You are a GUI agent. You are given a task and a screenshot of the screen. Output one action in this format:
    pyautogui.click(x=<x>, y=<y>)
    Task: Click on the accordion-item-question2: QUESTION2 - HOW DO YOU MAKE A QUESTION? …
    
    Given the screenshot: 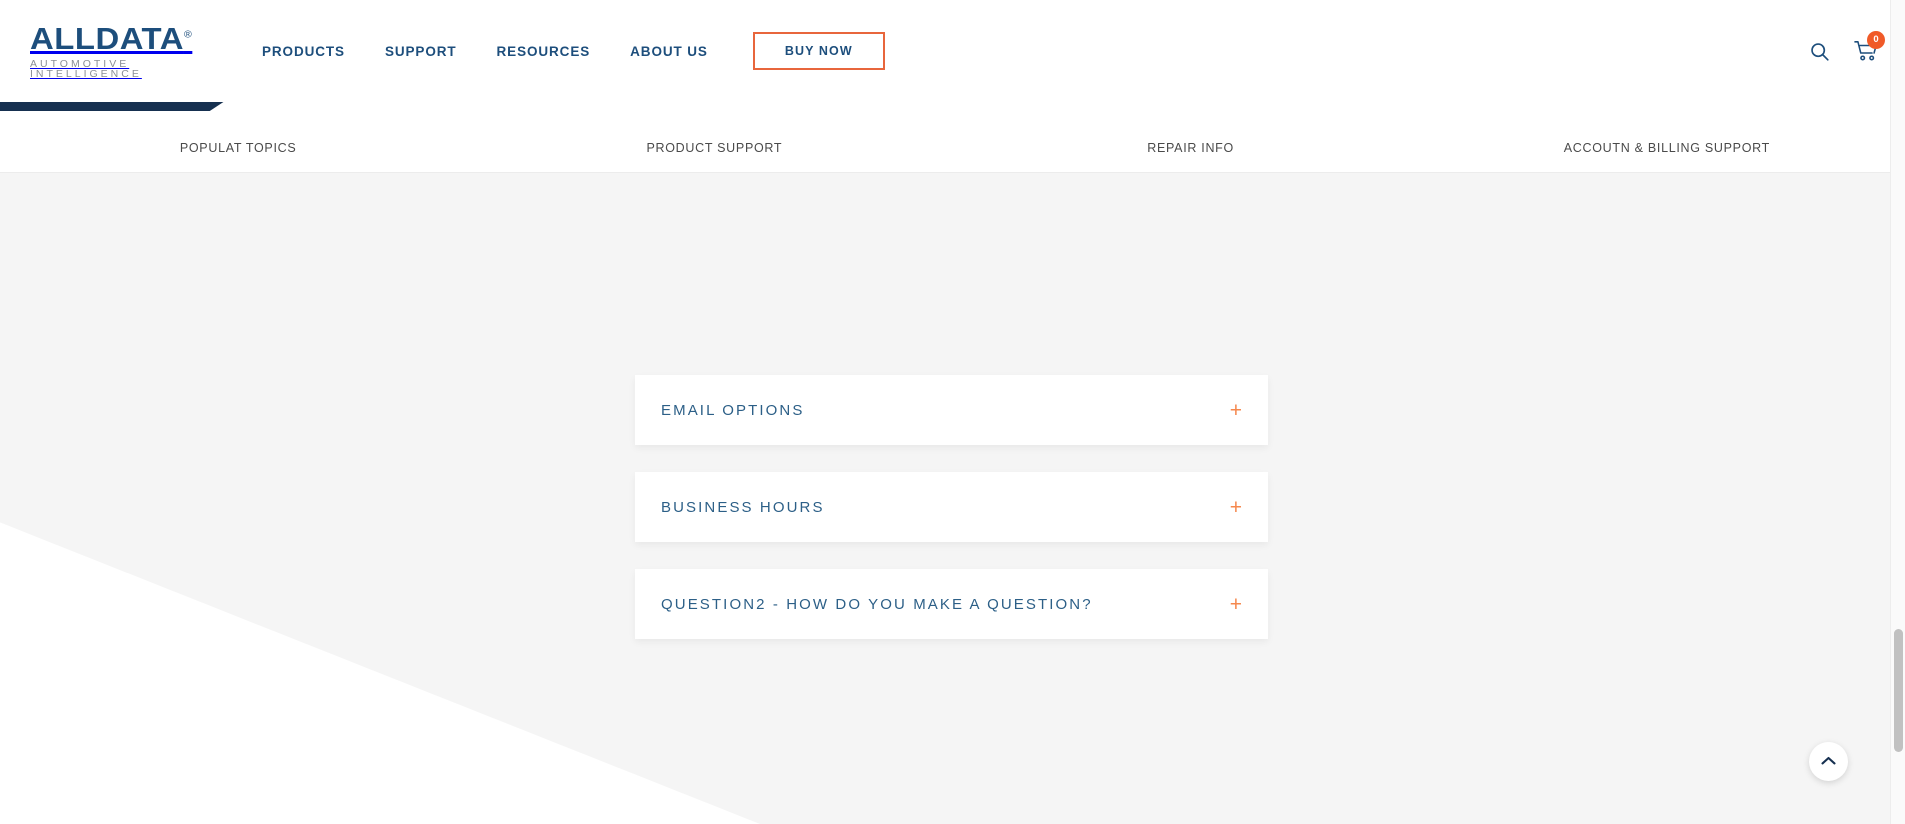 What is the action you would take?
    pyautogui.click(x=951, y=604)
    